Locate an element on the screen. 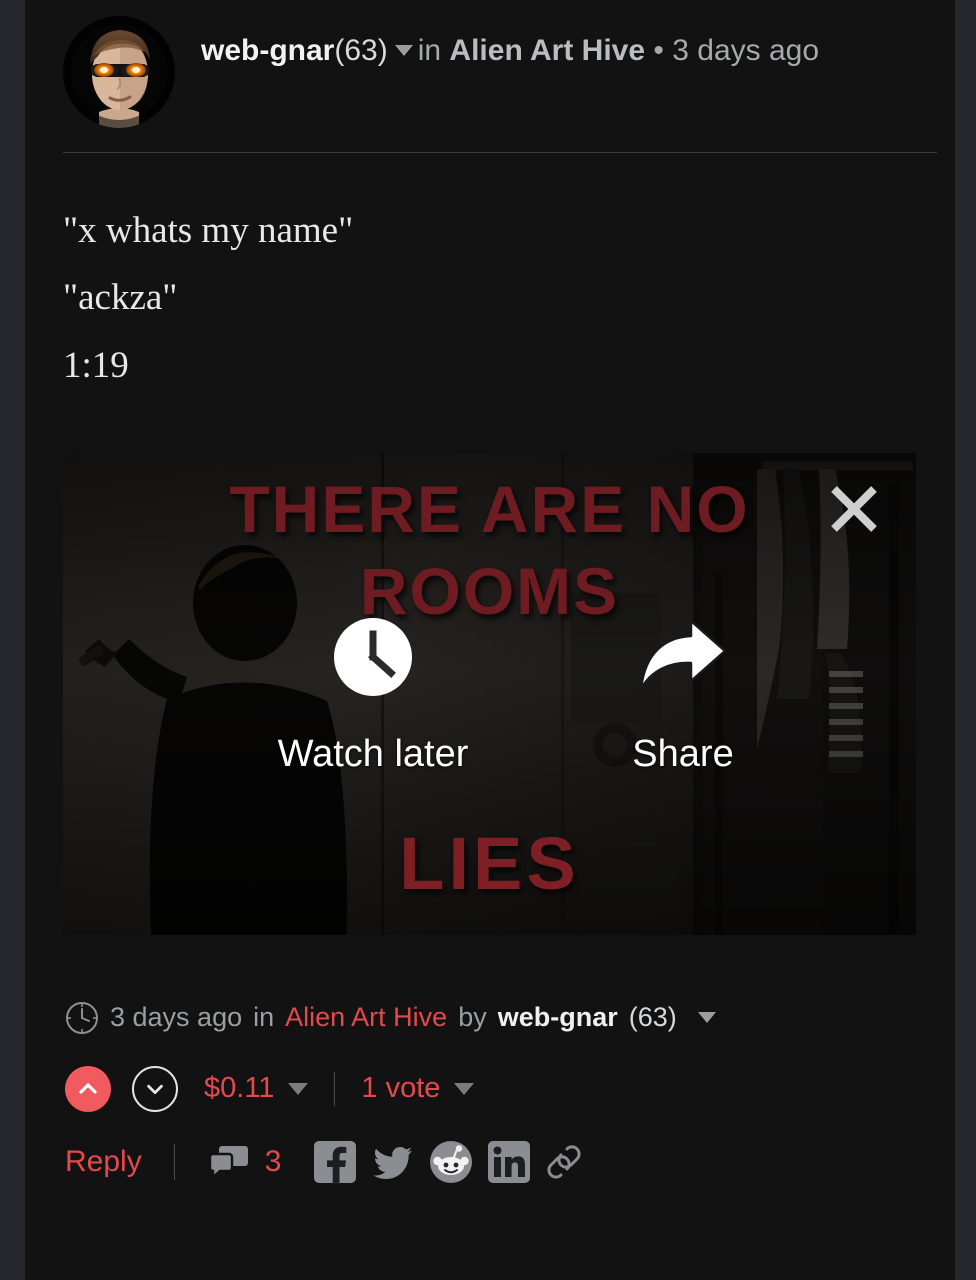 The width and height of the screenshot is (976, 1280). body-line-3: 1:19 is located at coordinates (96, 365).